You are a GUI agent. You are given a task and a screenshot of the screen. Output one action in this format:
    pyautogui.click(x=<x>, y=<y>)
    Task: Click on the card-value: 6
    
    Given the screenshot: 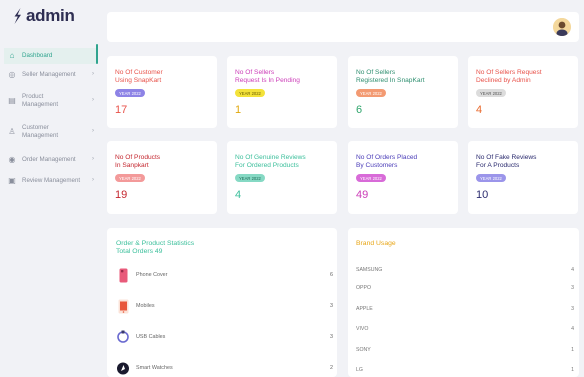 What is the action you would take?
    pyautogui.click(x=359, y=110)
    